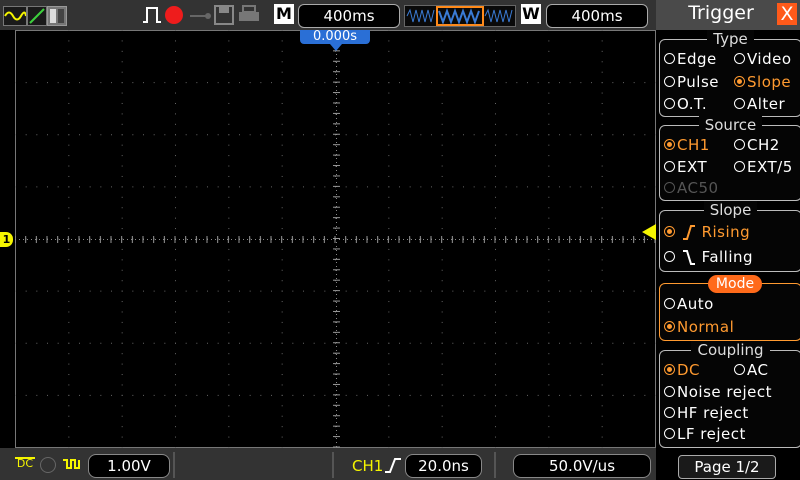 The height and width of the screenshot is (480, 800). Describe the element at coordinates (711, 434) in the screenshot. I see `option-label: LF reject` at that location.